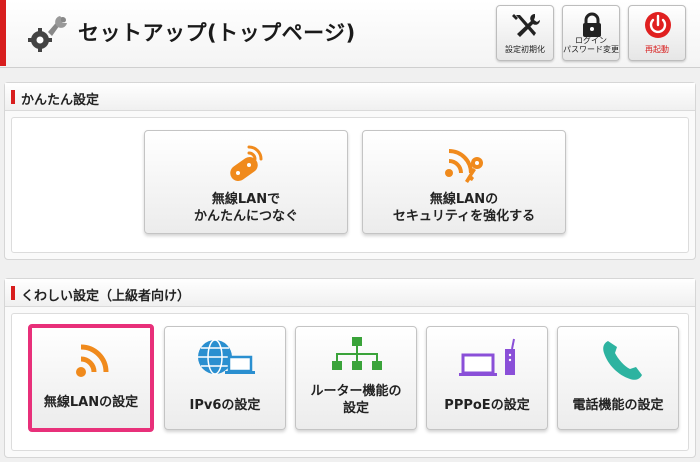 The width and height of the screenshot is (700, 462). What do you see at coordinates (60, 100) in the screenshot?
I see `easy-settings-heading: かんたん設定` at bounding box center [60, 100].